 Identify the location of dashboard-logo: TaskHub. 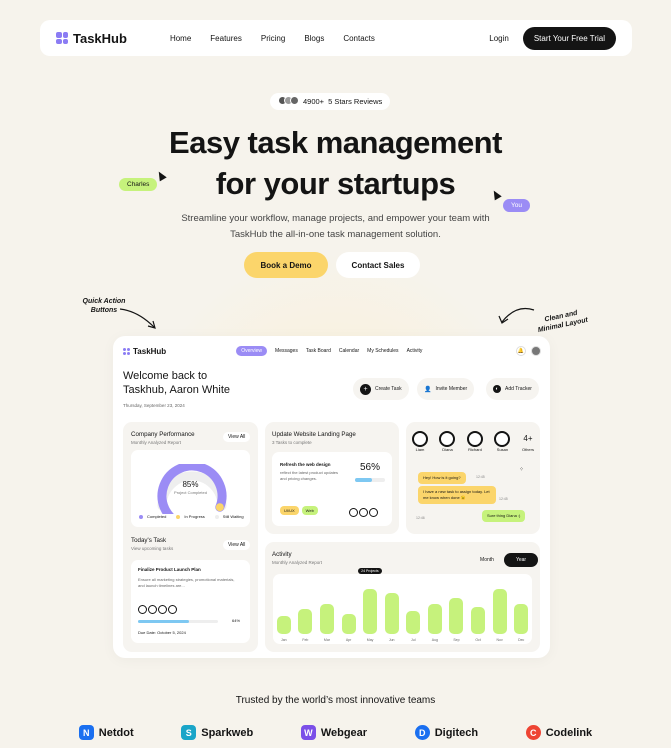
(144, 351).